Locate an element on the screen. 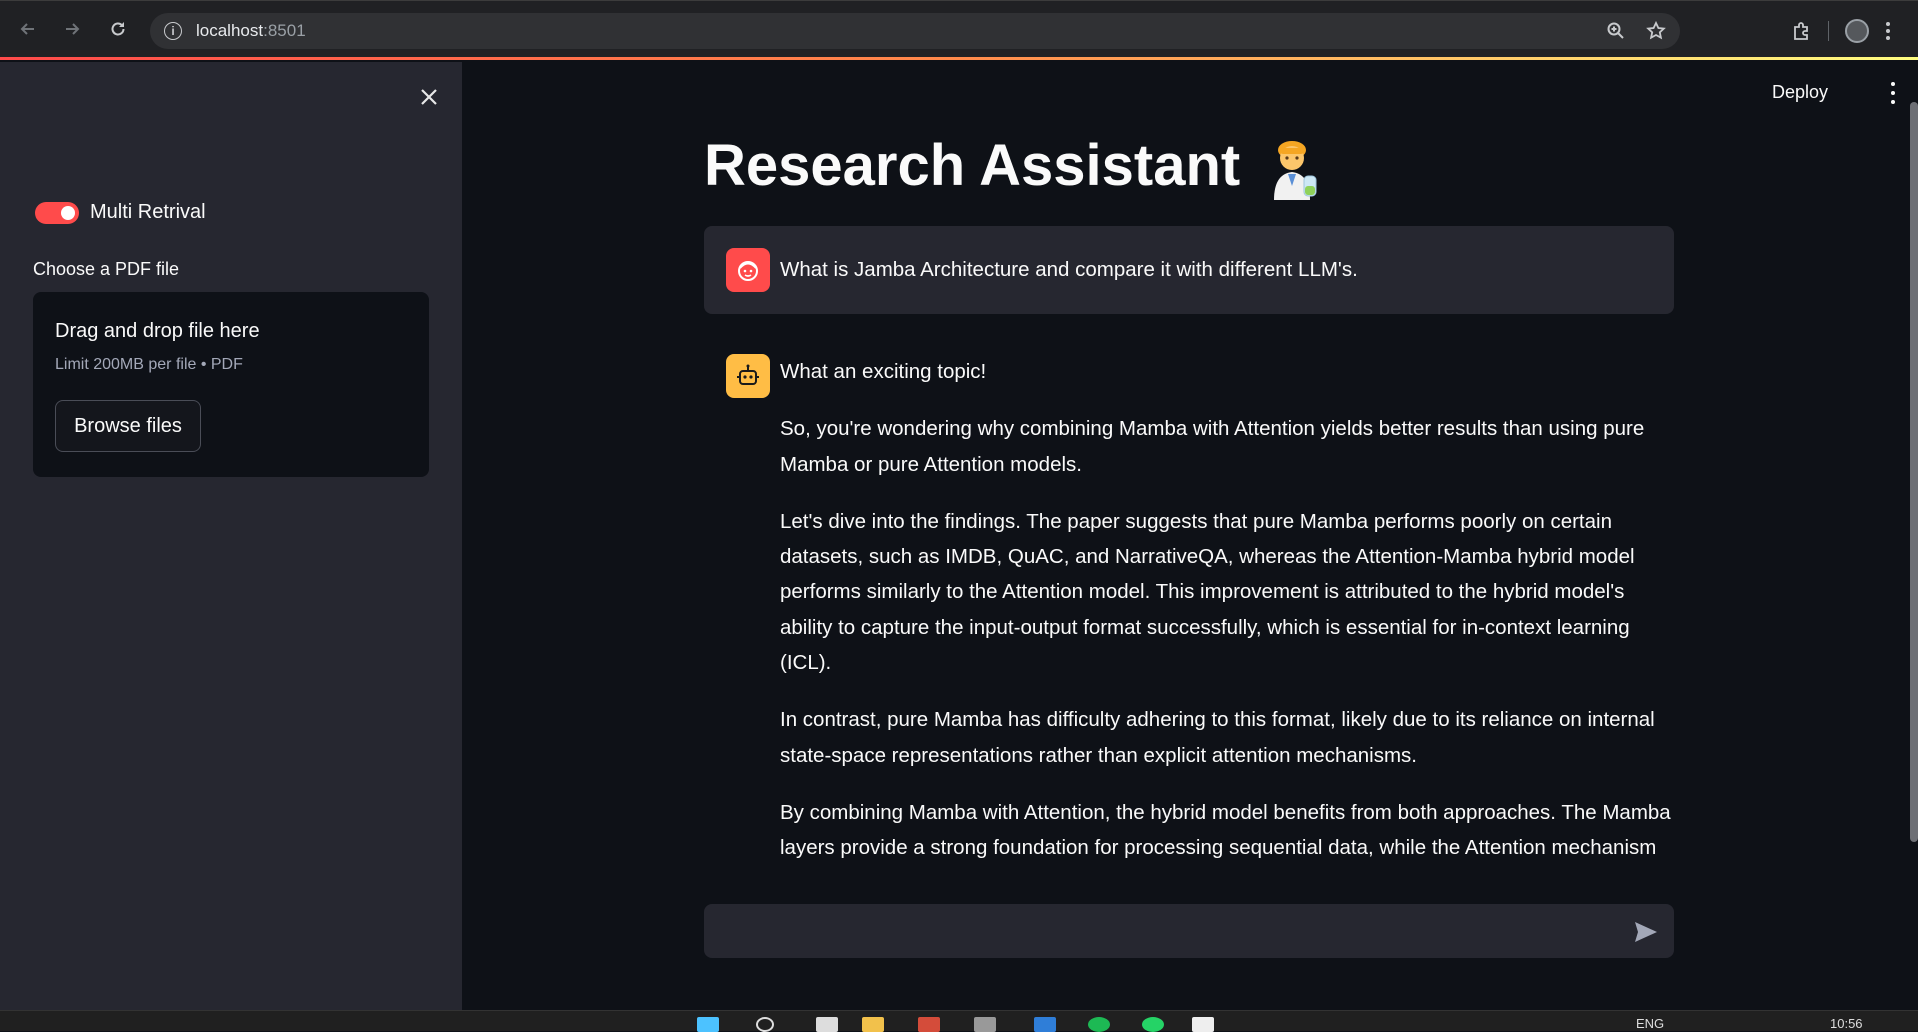  scientist-emoji-icon is located at coordinates (1293, 168).